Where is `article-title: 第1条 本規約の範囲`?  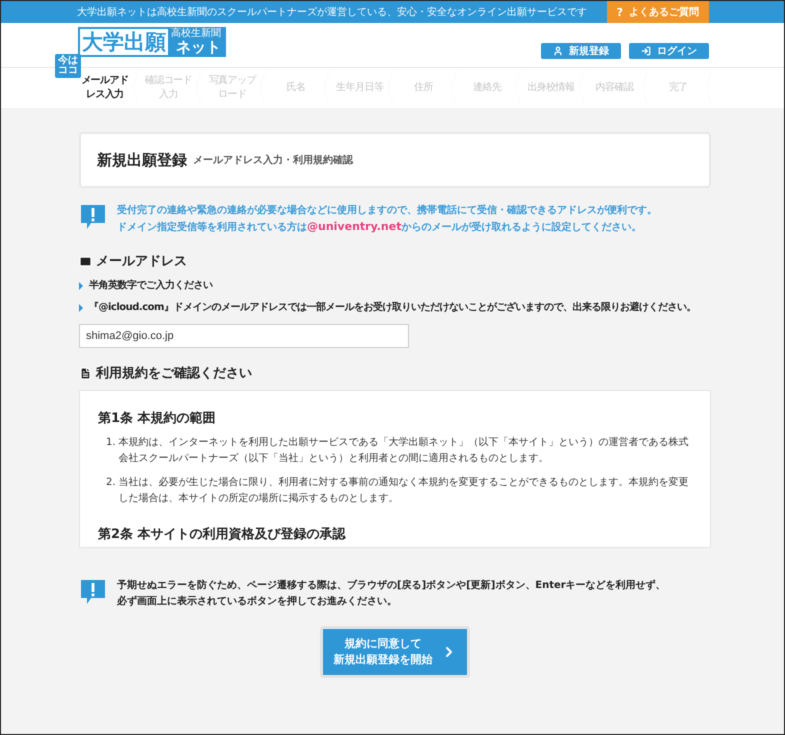 article-title: 第1条 本規約の範囲 is located at coordinates (157, 418).